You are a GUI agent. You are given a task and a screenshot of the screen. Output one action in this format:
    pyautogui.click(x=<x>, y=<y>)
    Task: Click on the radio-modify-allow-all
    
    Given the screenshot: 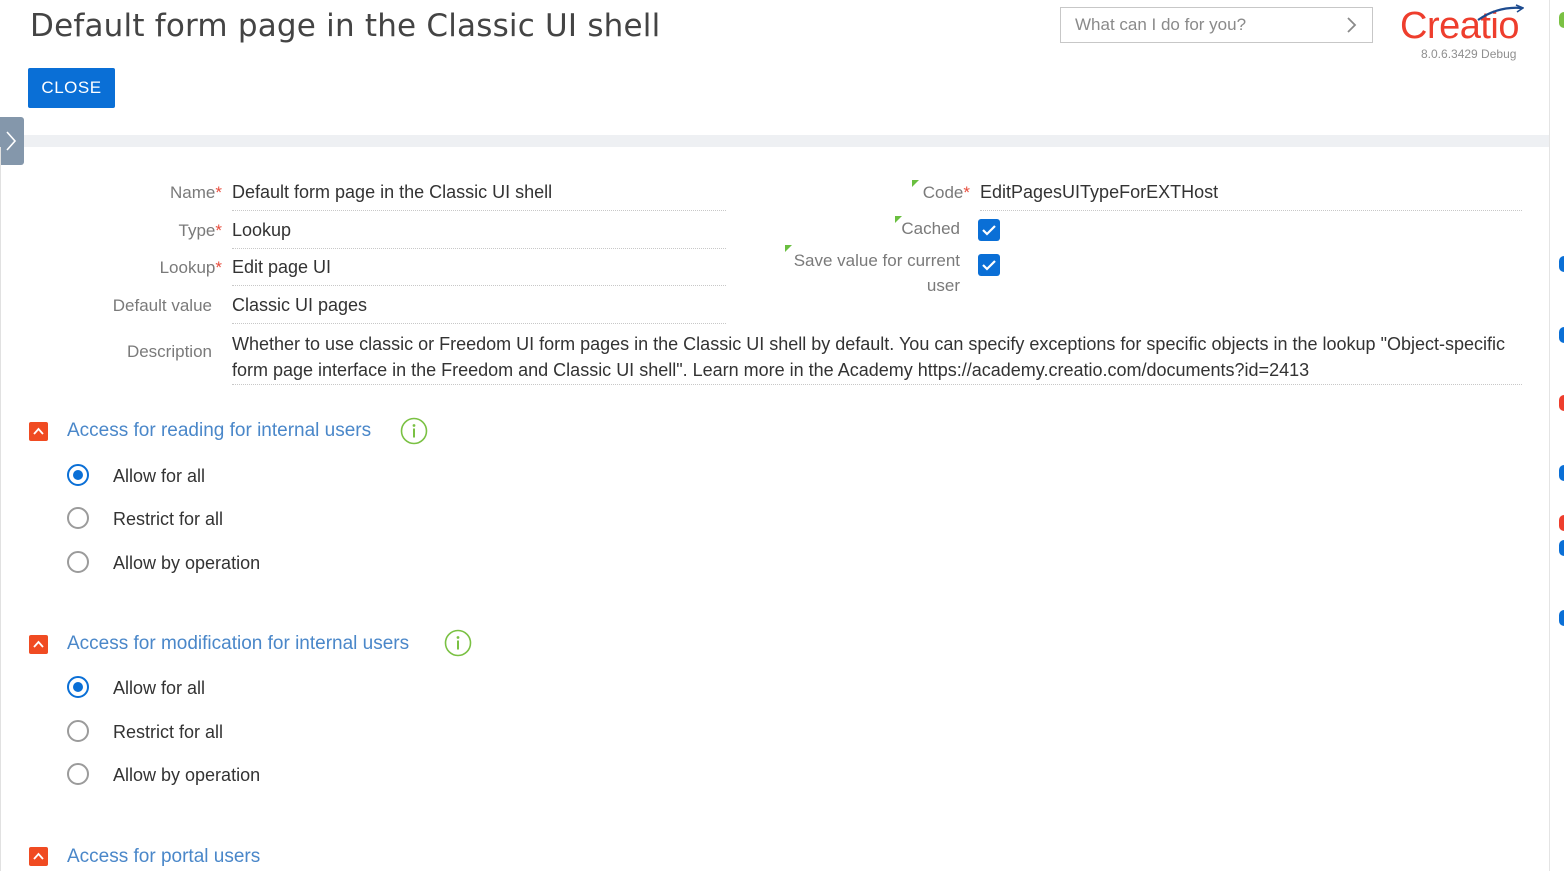 What is the action you would take?
    pyautogui.click(x=78, y=687)
    